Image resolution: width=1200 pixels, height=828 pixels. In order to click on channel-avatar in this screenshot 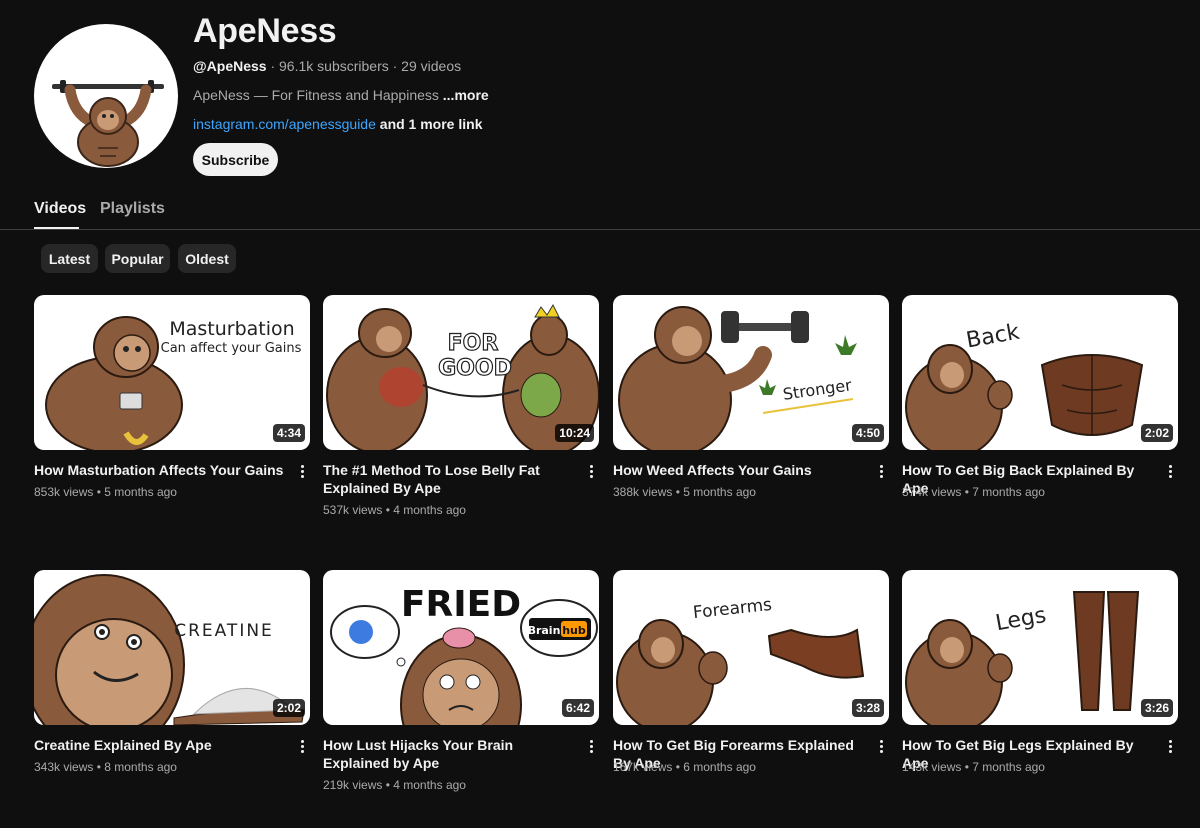, I will do `click(106, 96)`.